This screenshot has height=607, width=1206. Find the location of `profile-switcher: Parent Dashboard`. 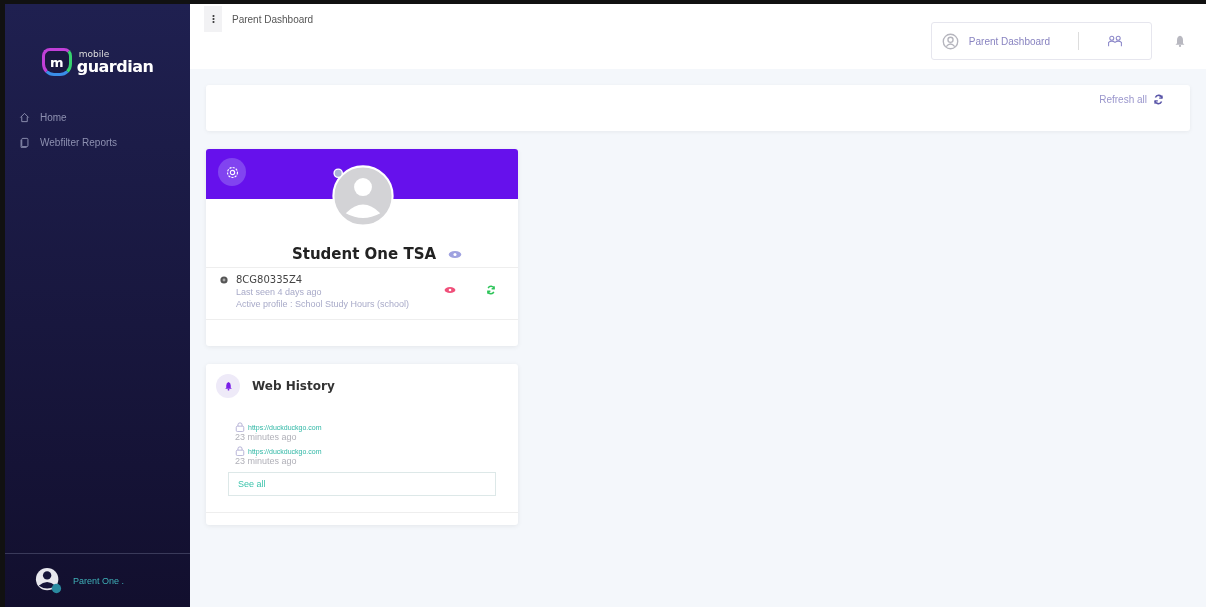

profile-switcher: Parent Dashboard is located at coordinates (1041, 41).